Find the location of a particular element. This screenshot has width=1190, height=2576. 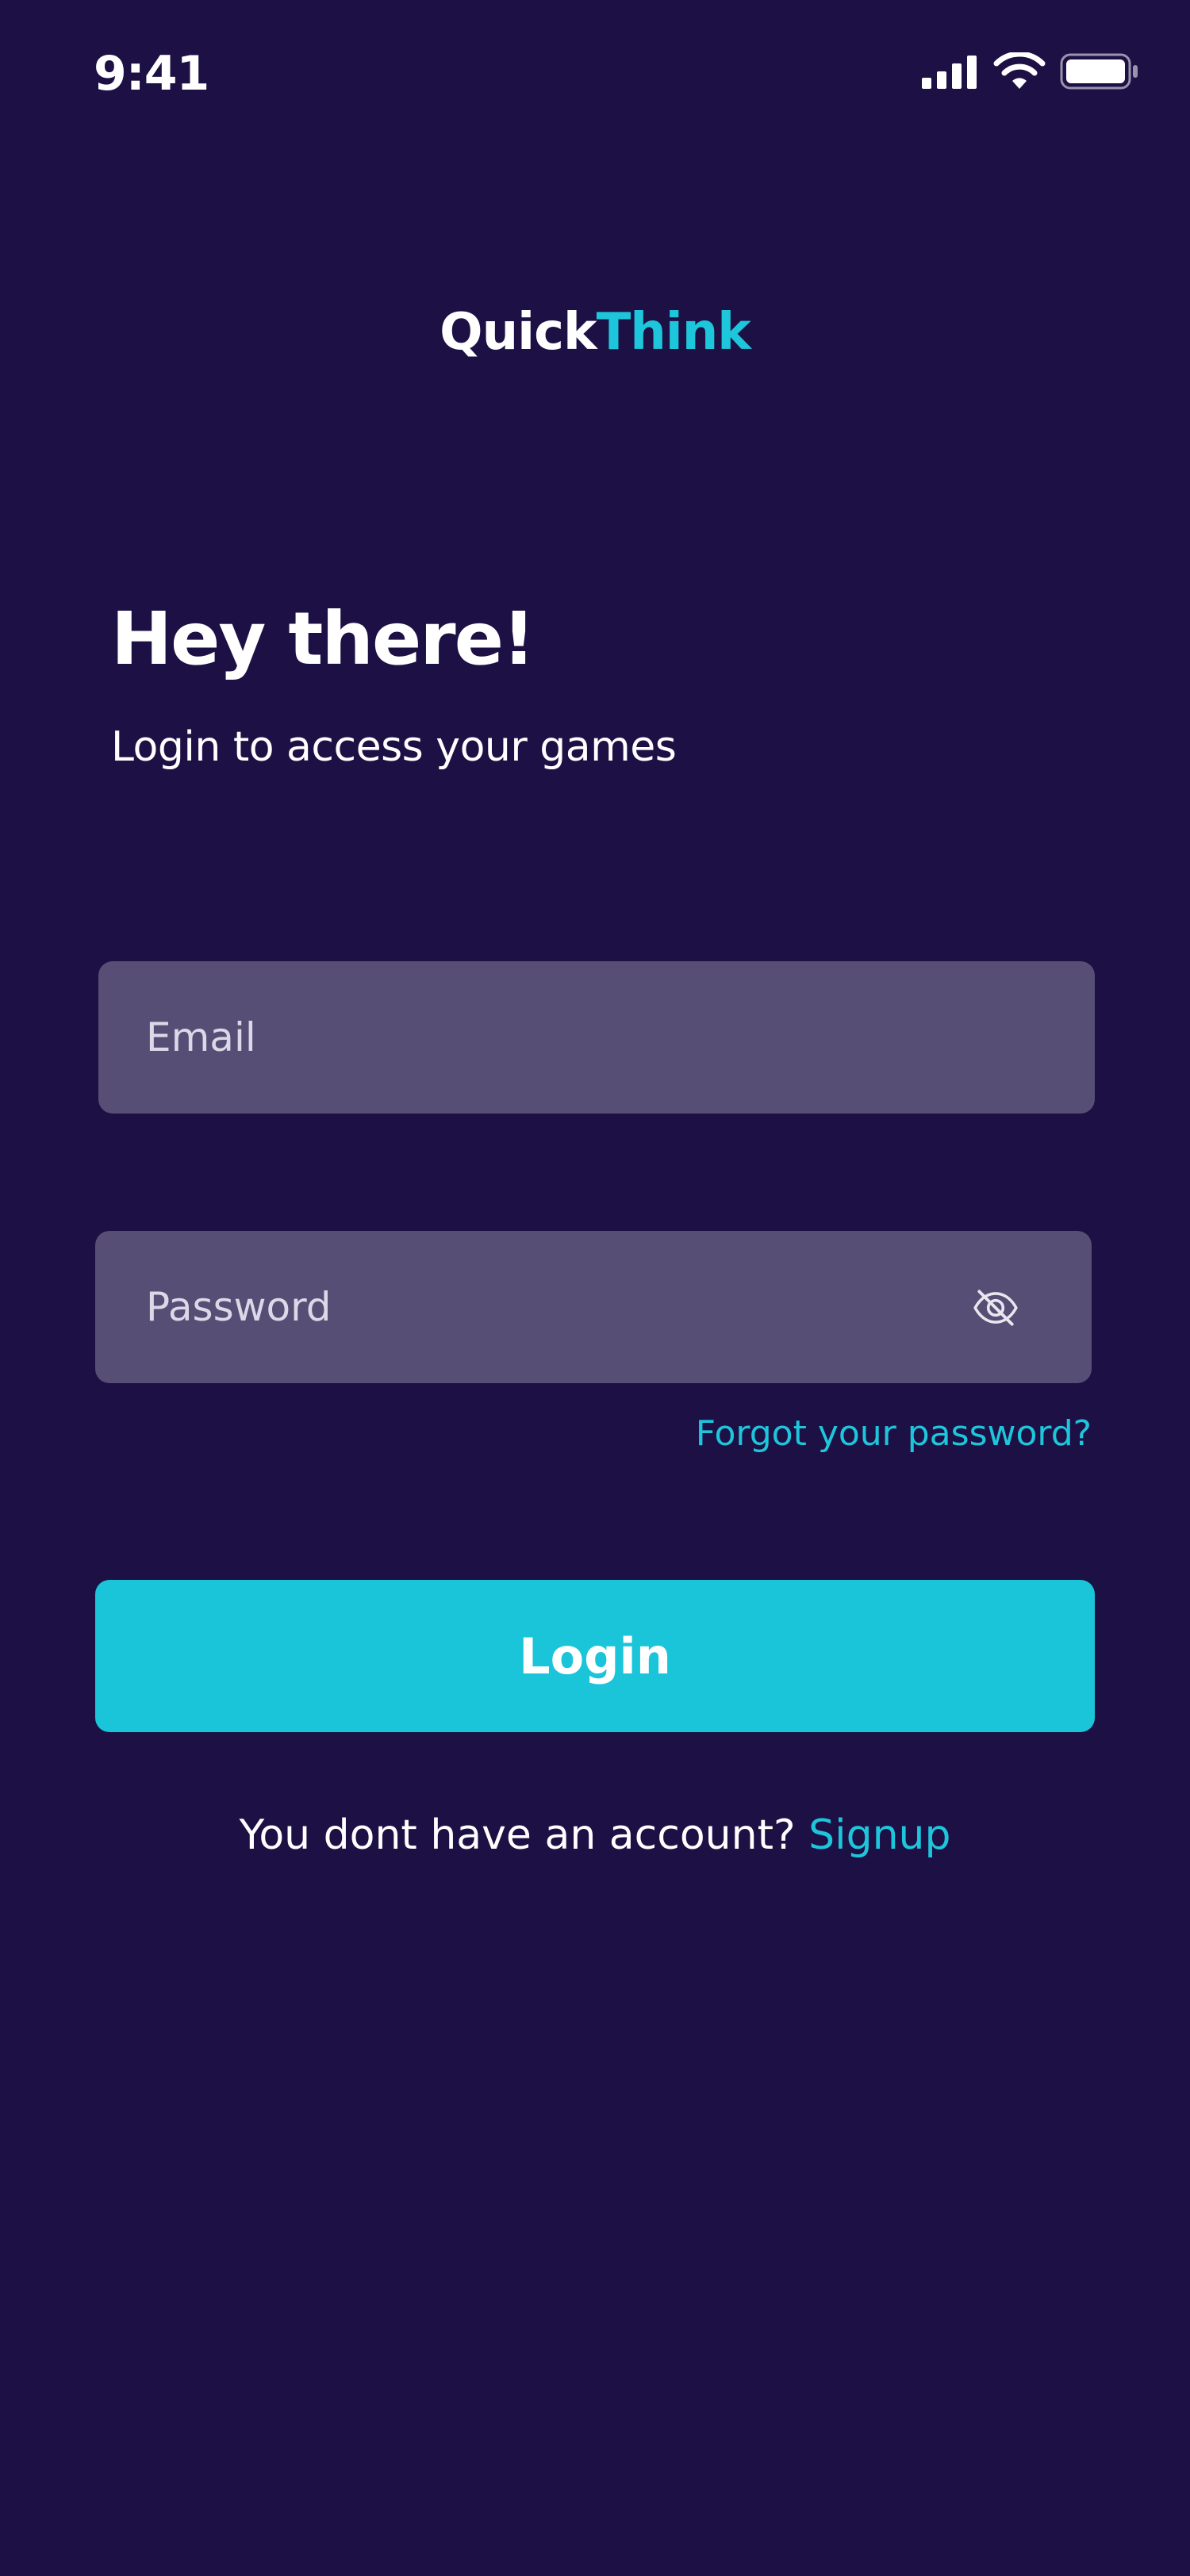

status-time: 9:41 is located at coordinates (151, 74).